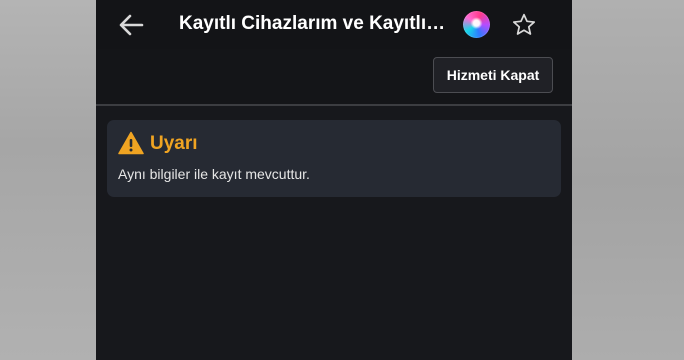 This screenshot has width=684, height=360. I want to click on navigation-bar: Kayıtlı Cihazlarım ve Kayıtlı Kartlarım, so click(334, 24).